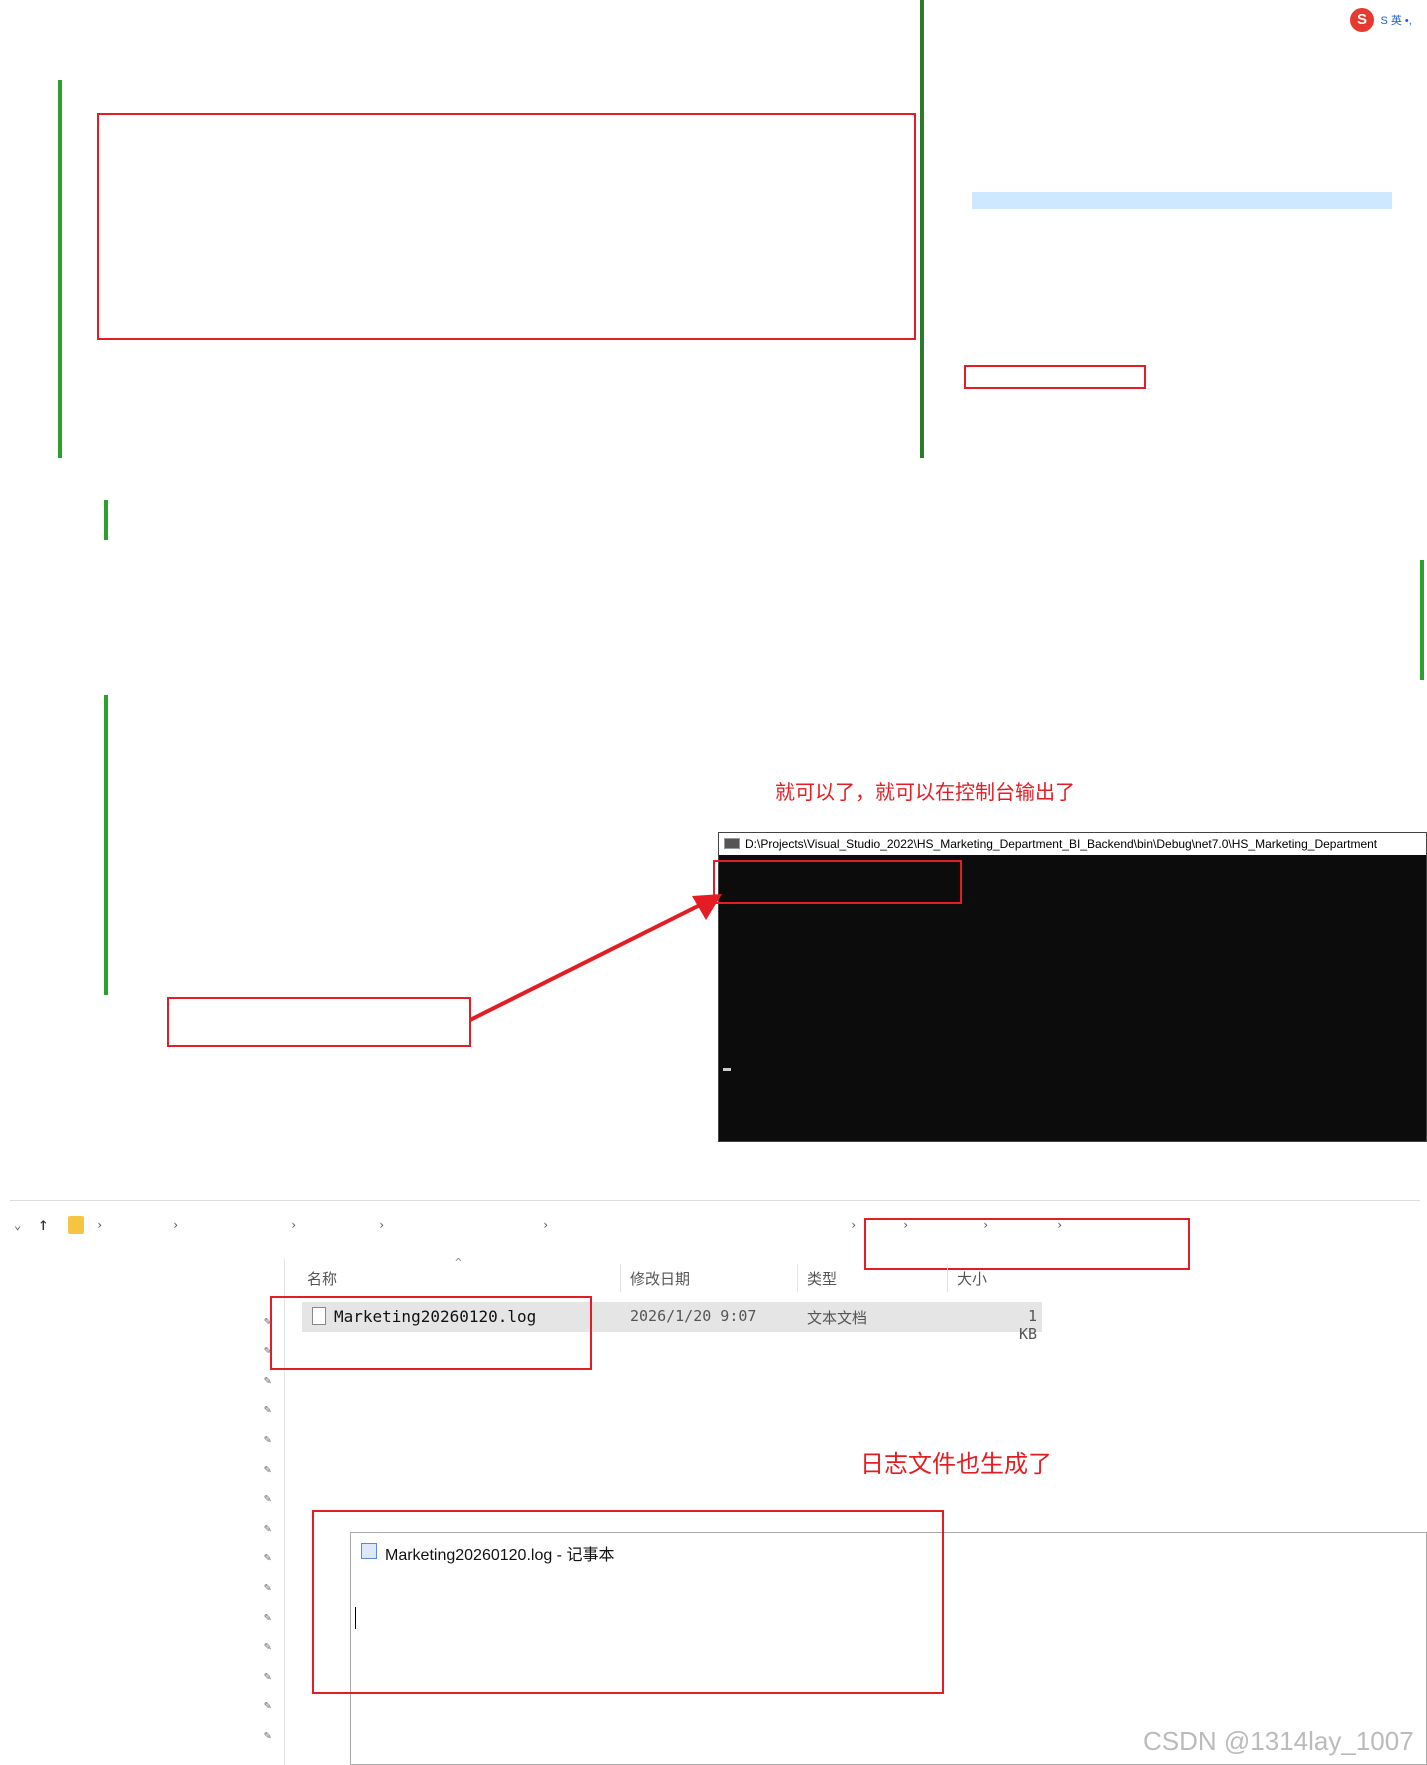  What do you see at coordinates (322, 1278) in the screenshot?
I see `column-name: 名称` at bounding box center [322, 1278].